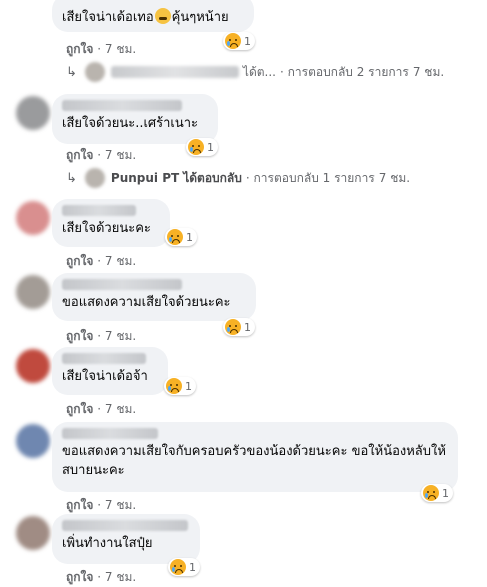 The width and height of the screenshot is (487, 587). I want to click on comment-bubble: ขอแสดงความเสียใจด้วยนะคะ, so click(154, 297).